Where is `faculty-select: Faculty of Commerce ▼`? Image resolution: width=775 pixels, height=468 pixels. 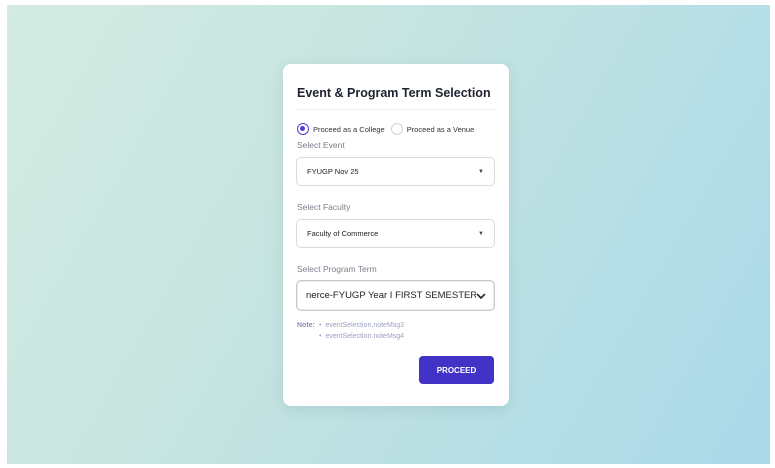
faculty-select: Faculty of Commerce ▼ is located at coordinates (395, 233).